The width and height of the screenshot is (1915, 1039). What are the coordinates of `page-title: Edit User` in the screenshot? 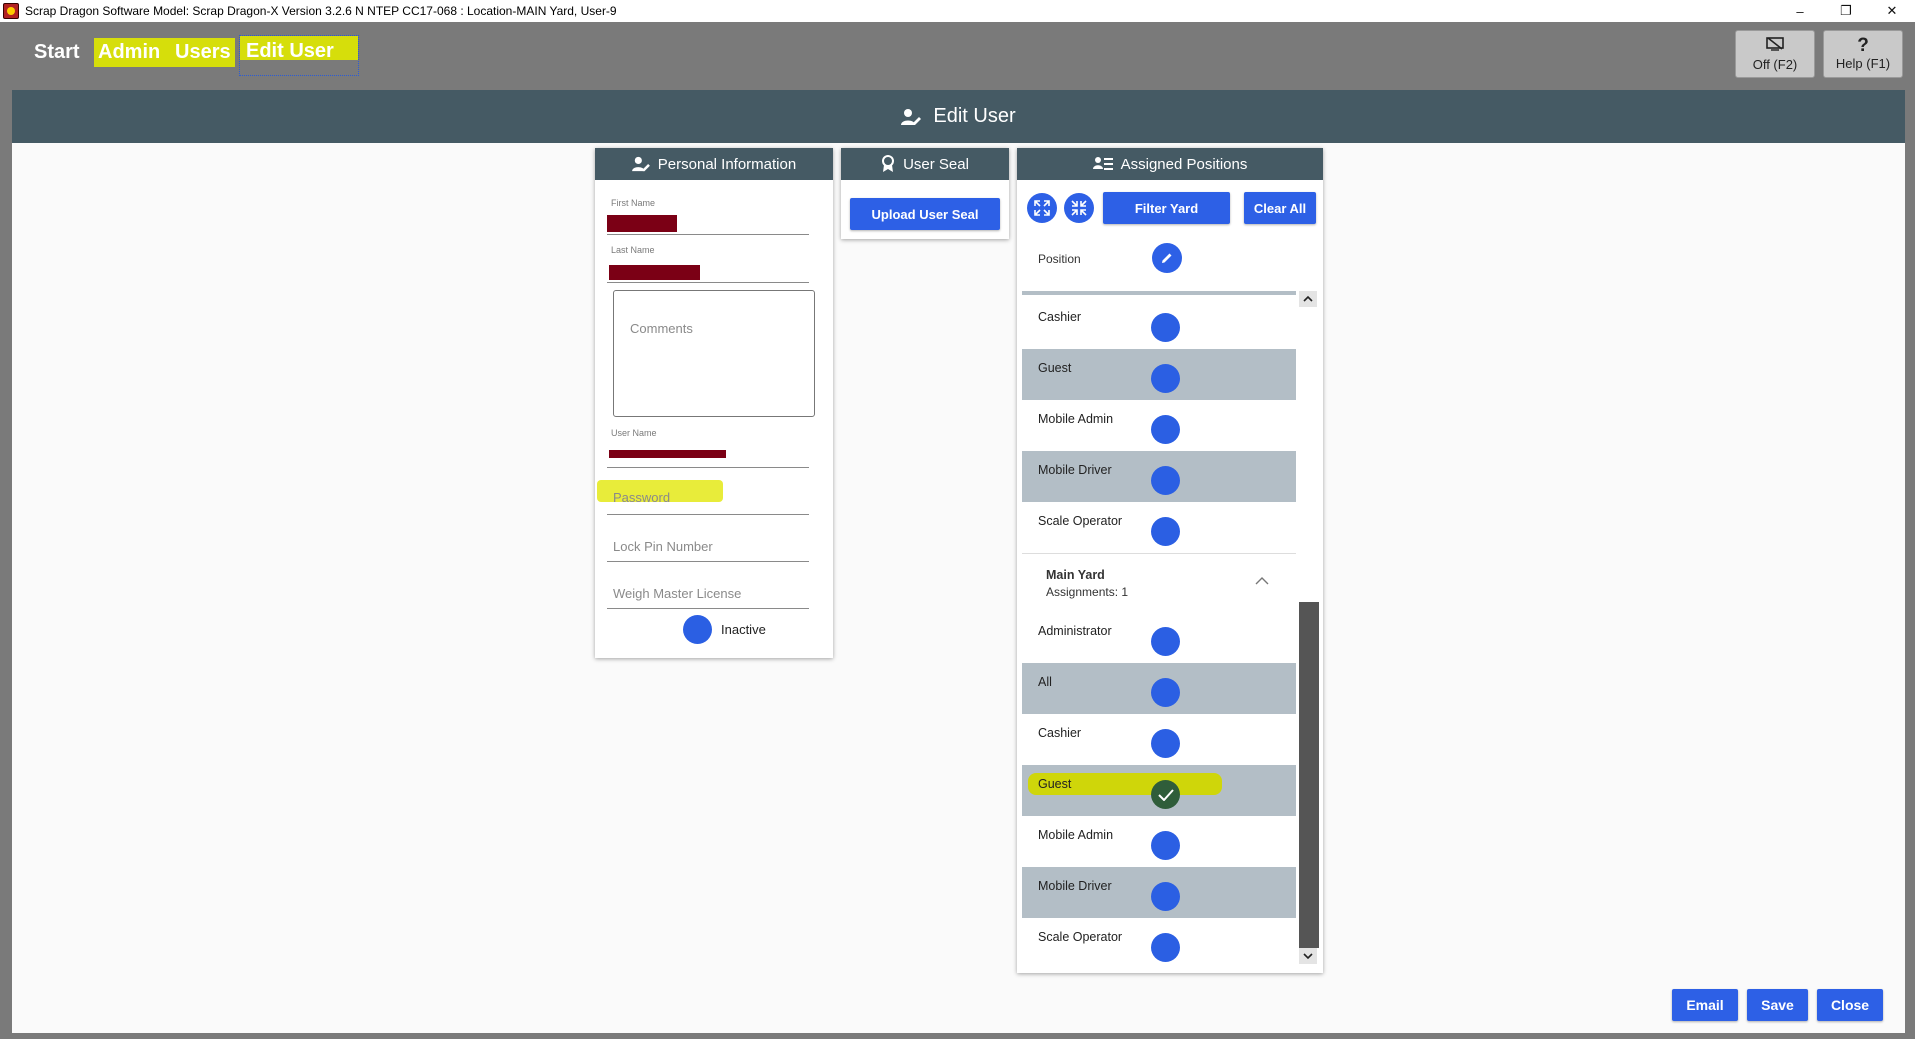 It's located at (974, 116).